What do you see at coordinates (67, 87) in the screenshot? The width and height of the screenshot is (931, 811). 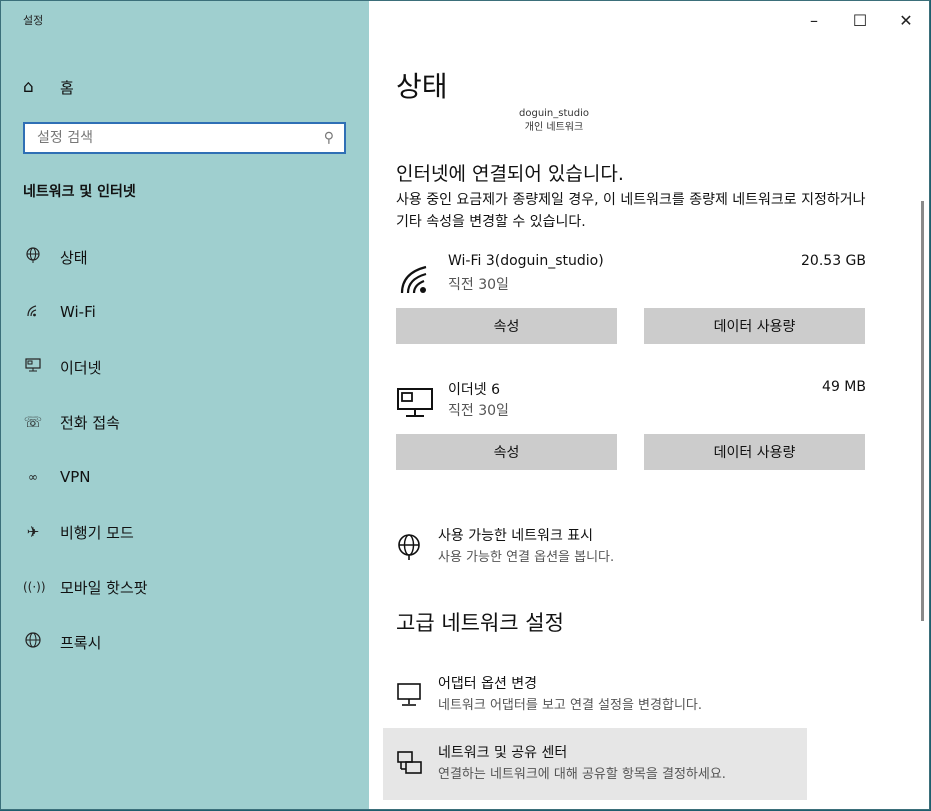 I see `home-label: 홈` at bounding box center [67, 87].